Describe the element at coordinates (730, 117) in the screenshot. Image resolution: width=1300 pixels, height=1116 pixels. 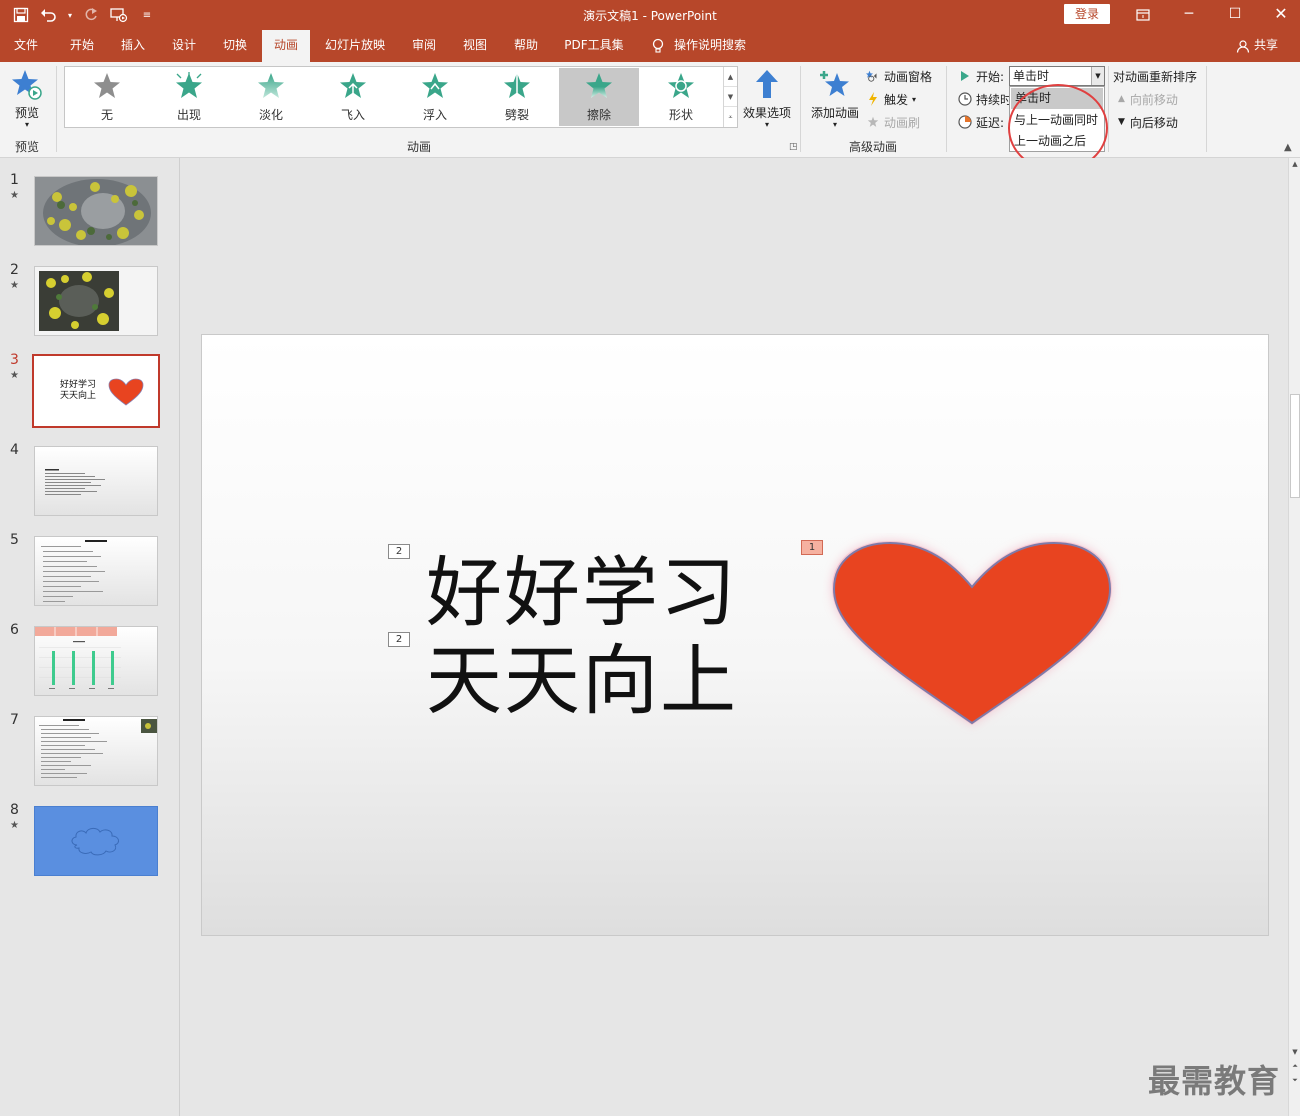
I see `gallery-more-icon: ⩡` at that location.